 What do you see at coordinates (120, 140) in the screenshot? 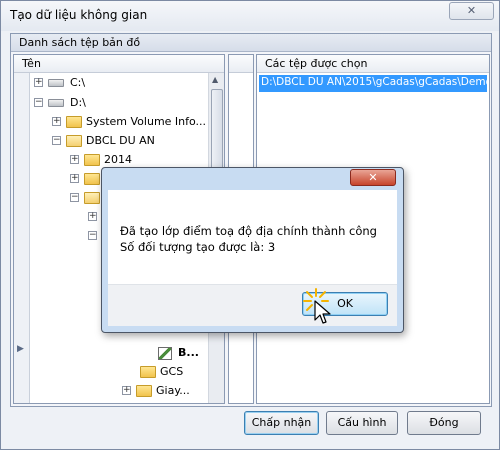
I see `tree-item-label: DBCL DU AN` at bounding box center [120, 140].